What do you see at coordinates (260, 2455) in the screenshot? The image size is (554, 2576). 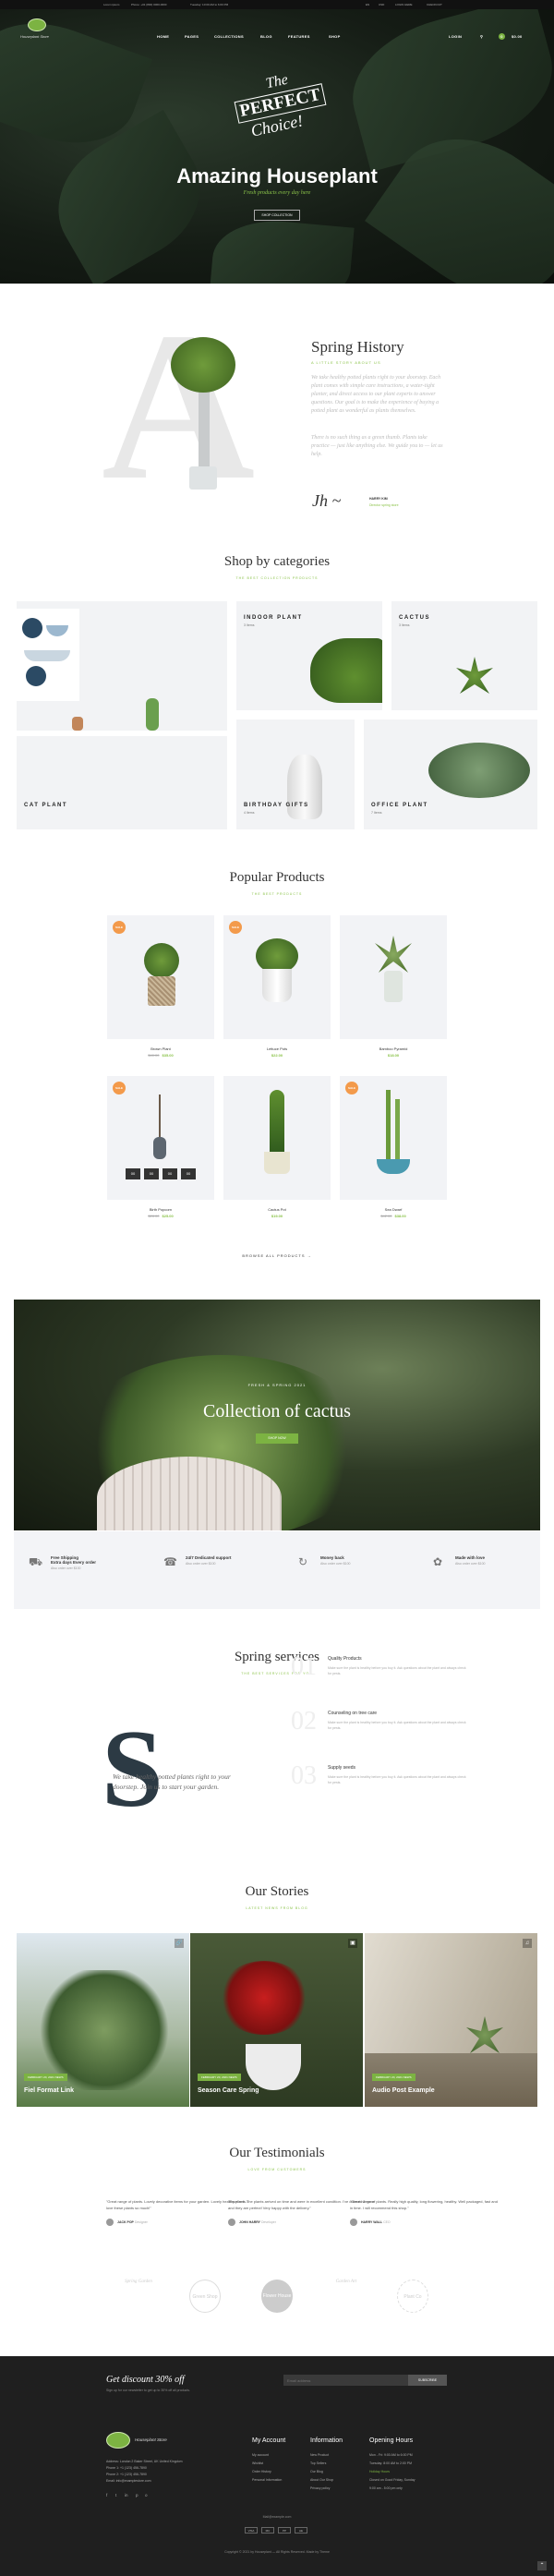 I see `footer-link: My account` at bounding box center [260, 2455].